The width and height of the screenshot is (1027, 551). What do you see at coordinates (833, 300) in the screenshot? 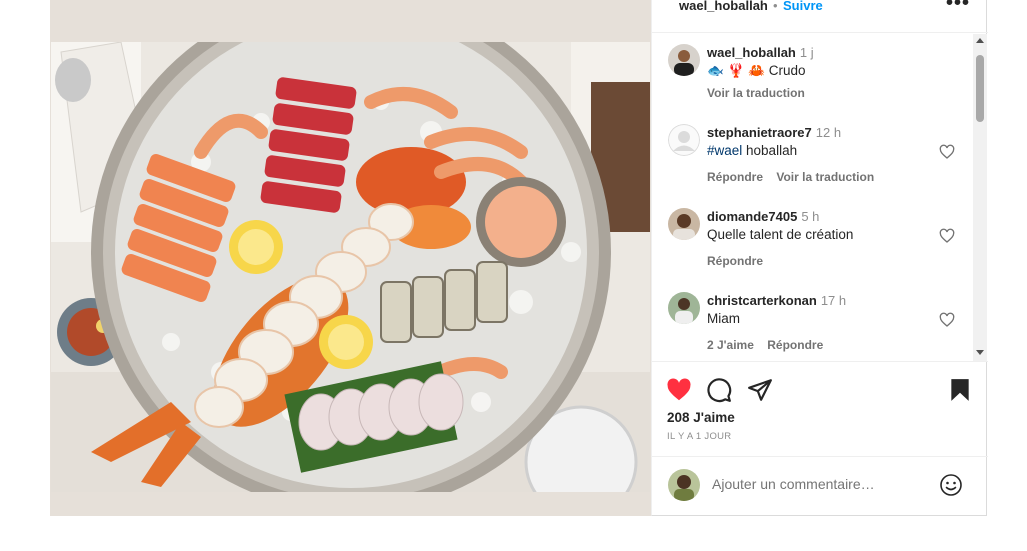
I see `comment-time: 17 h` at bounding box center [833, 300].